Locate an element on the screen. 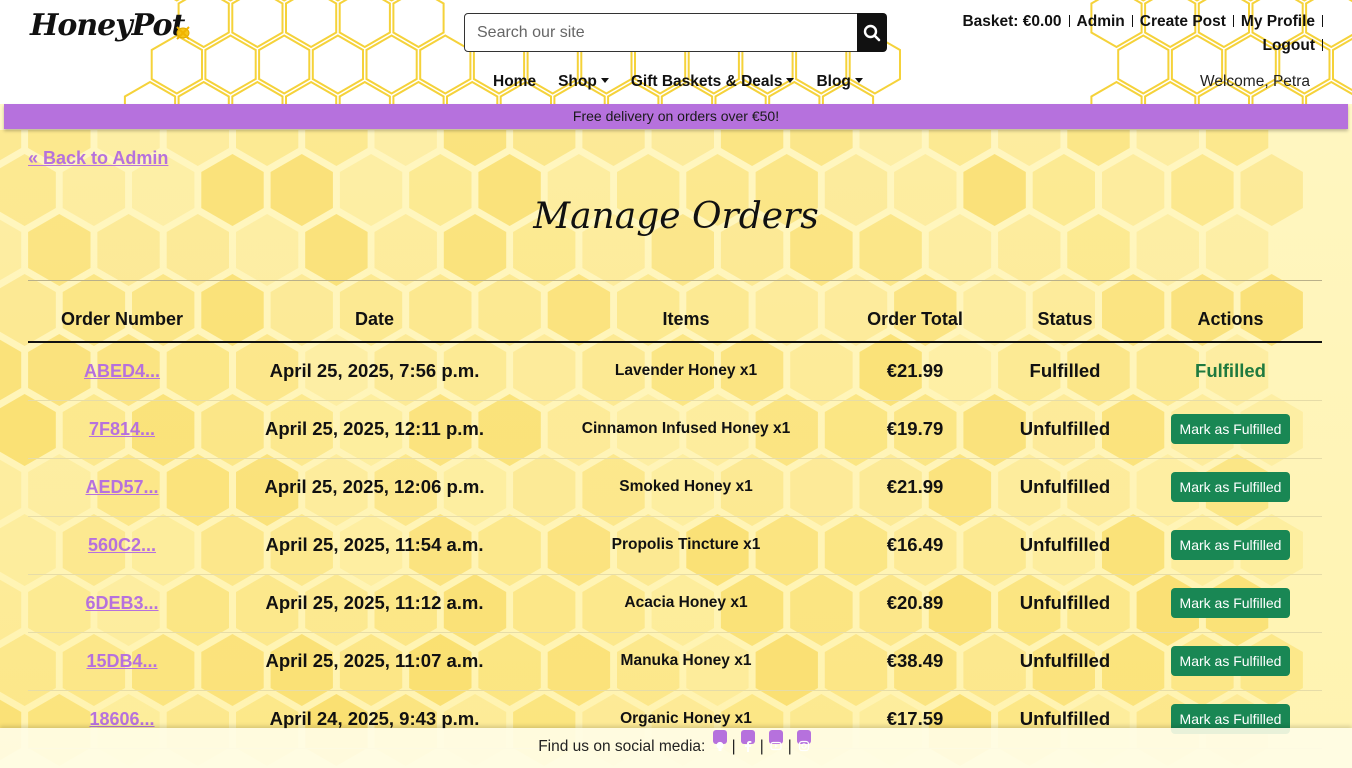  order-date: April 25, 2025, 11:12 a.m. is located at coordinates (374, 603).